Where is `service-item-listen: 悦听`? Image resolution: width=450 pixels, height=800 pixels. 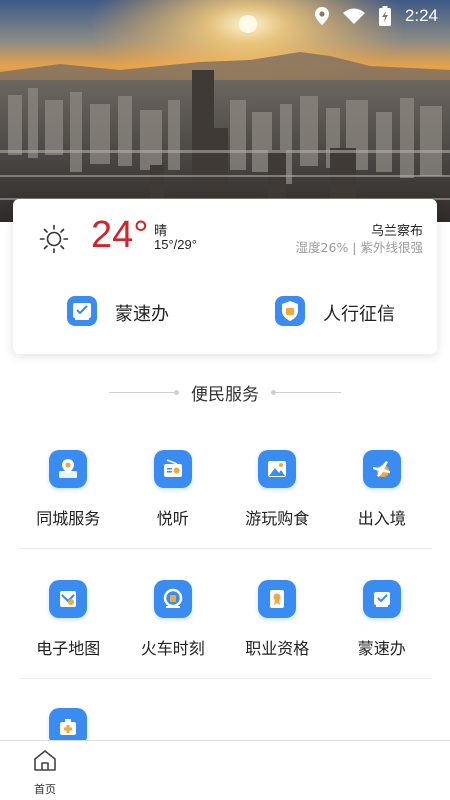 service-item-listen: 悦听 is located at coordinates (173, 502).